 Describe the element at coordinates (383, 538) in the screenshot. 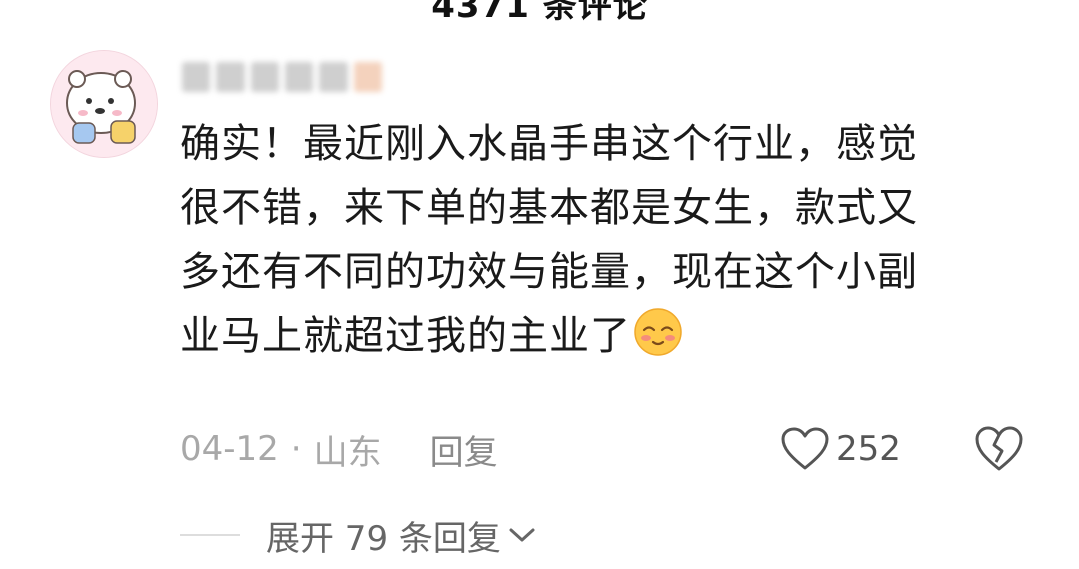

I see `expand-replies-label: 展开 79 条回复` at that location.